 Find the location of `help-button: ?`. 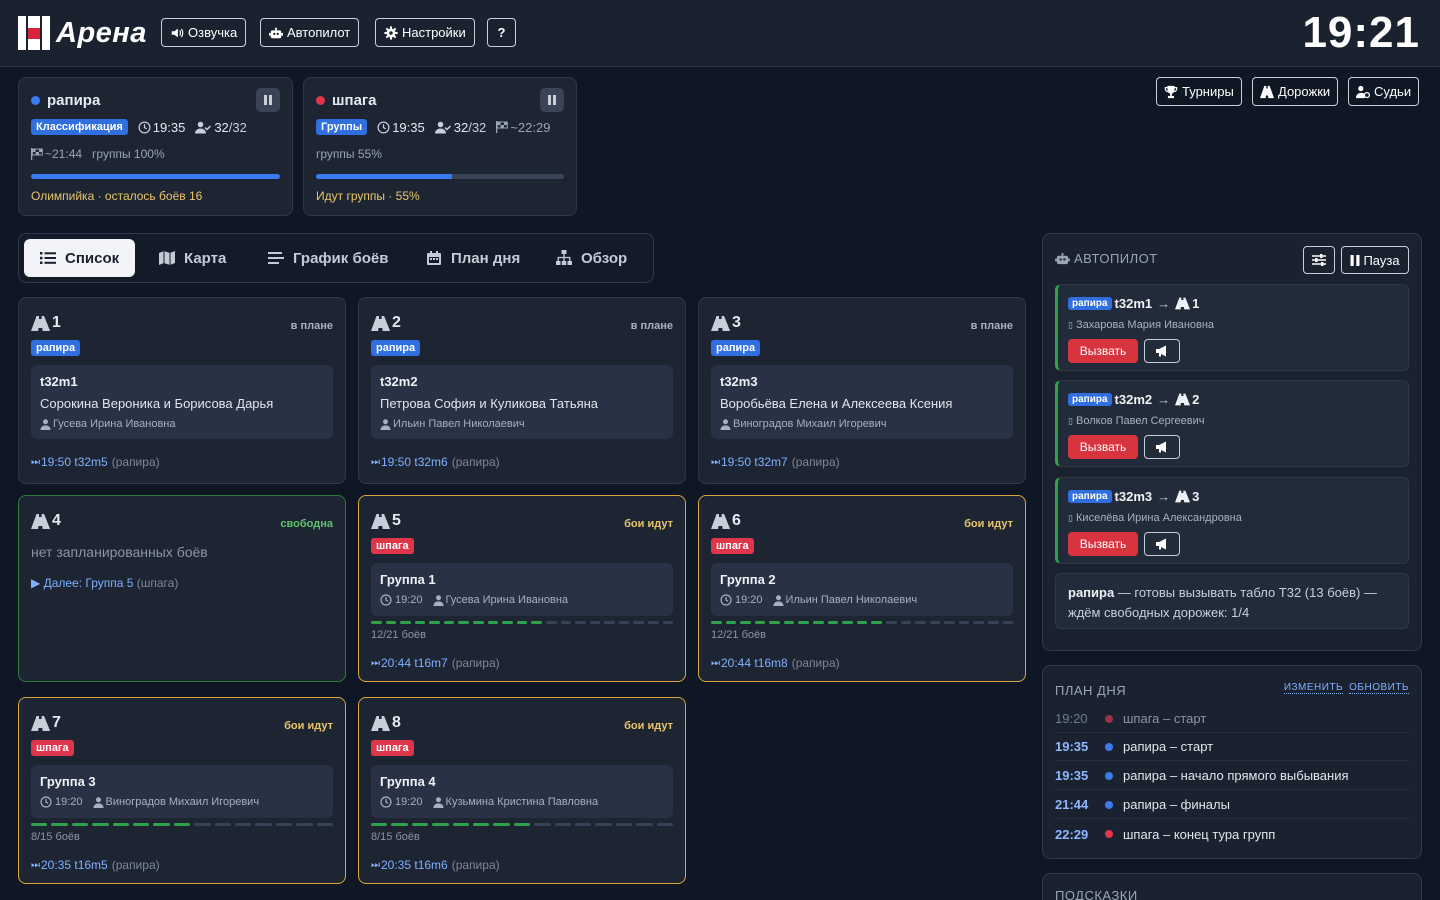

help-button: ? is located at coordinates (501, 32).